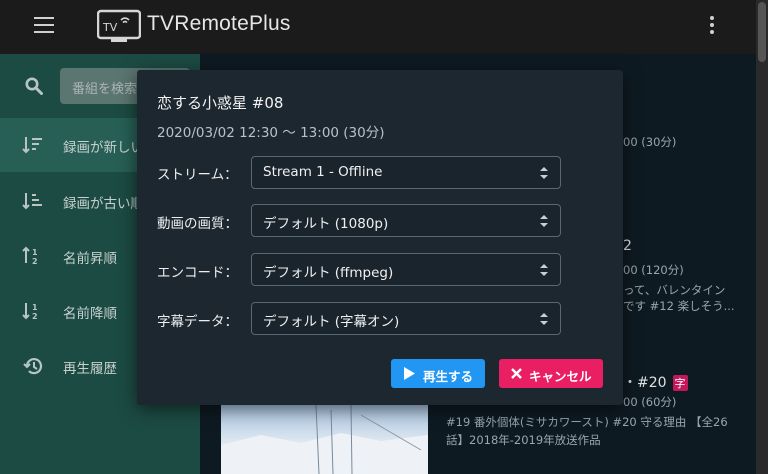 Image resolution: width=768 pixels, height=474 pixels. What do you see at coordinates (653, 270) in the screenshot?
I see `list-item-meta: 00 (120分)` at bounding box center [653, 270].